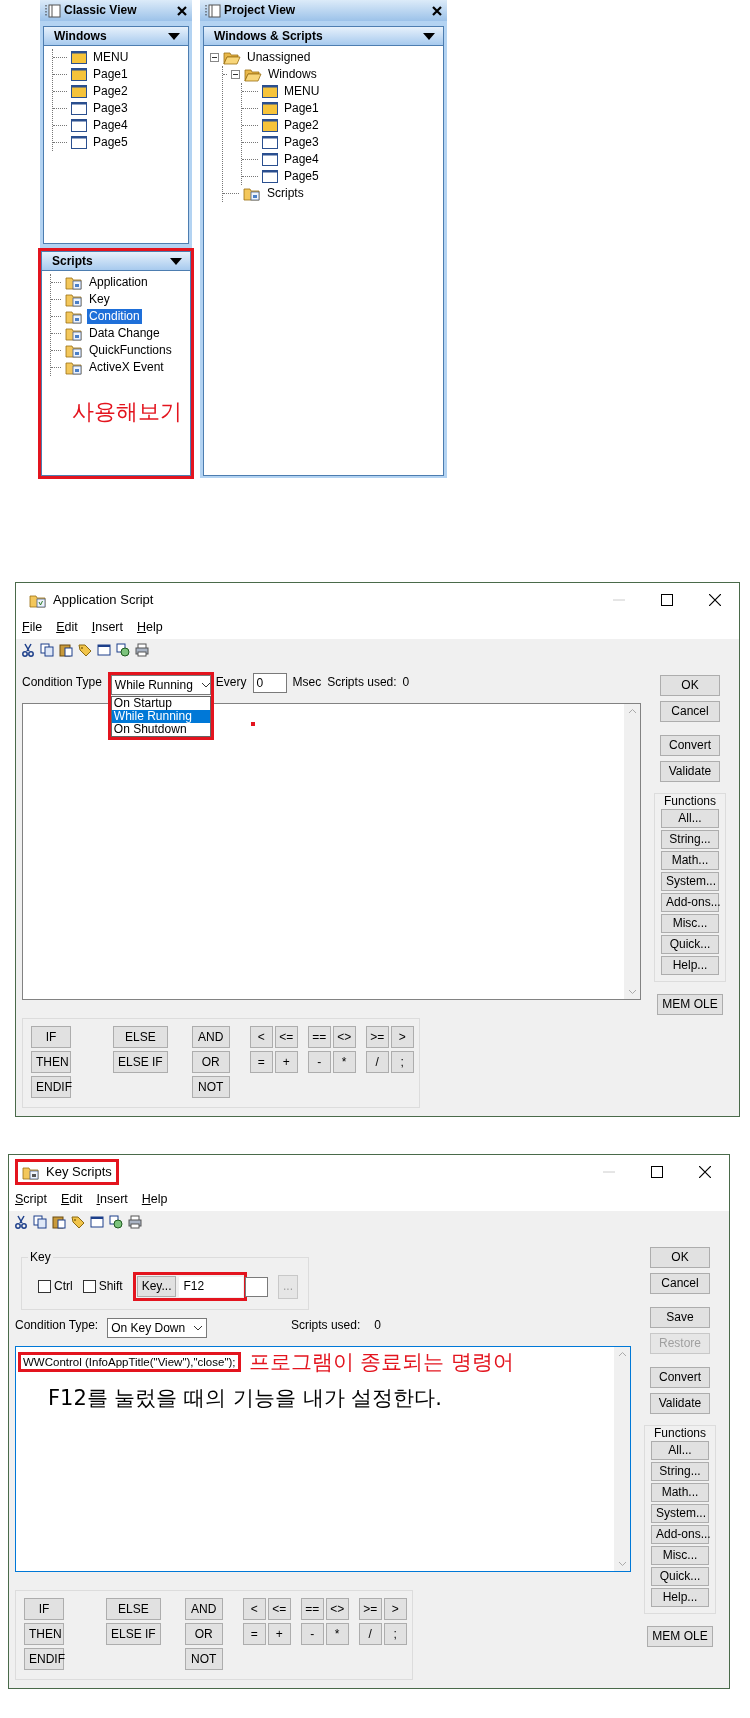 This screenshot has width=750, height=1718. Describe the element at coordinates (182, 10) in the screenshot. I see `close-icon` at that location.